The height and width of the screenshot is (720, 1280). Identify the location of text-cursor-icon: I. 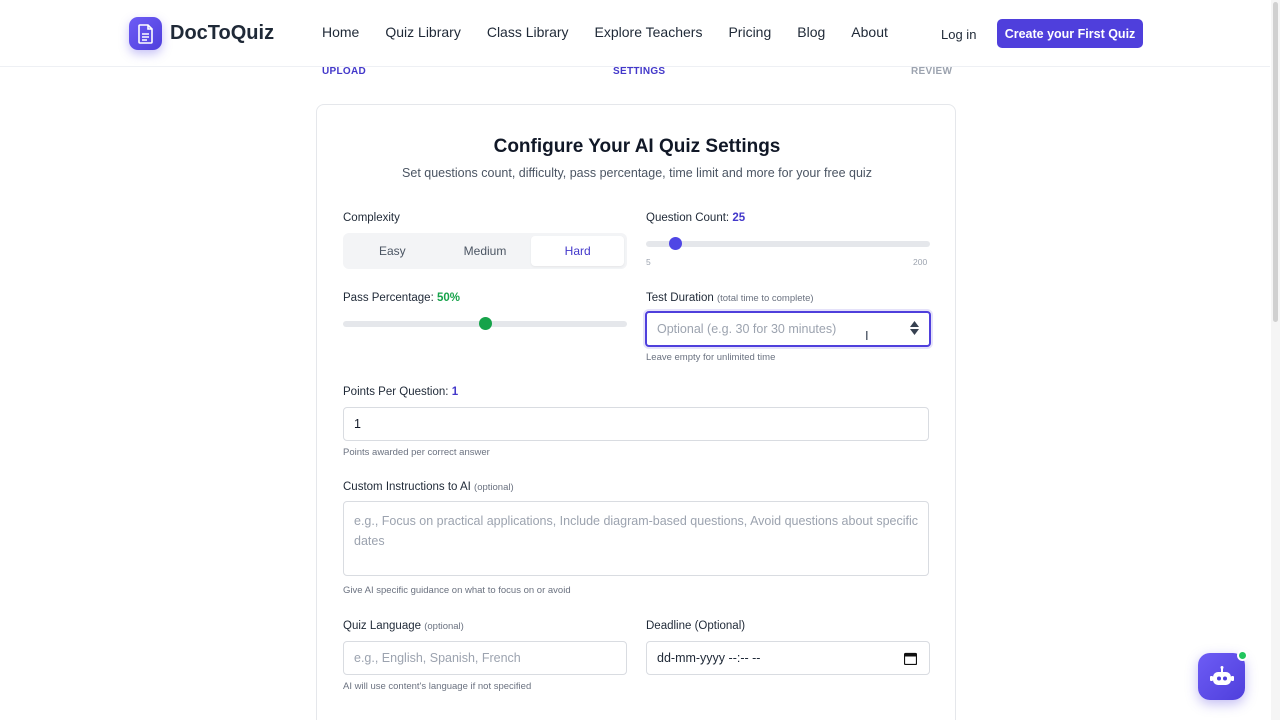
(867, 335).